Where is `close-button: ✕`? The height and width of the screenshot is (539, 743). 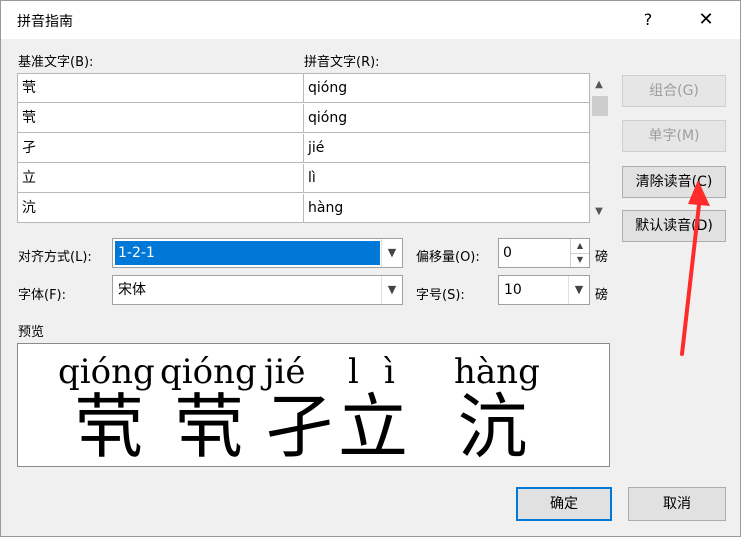
close-button: ✕ is located at coordinates (706, 20).